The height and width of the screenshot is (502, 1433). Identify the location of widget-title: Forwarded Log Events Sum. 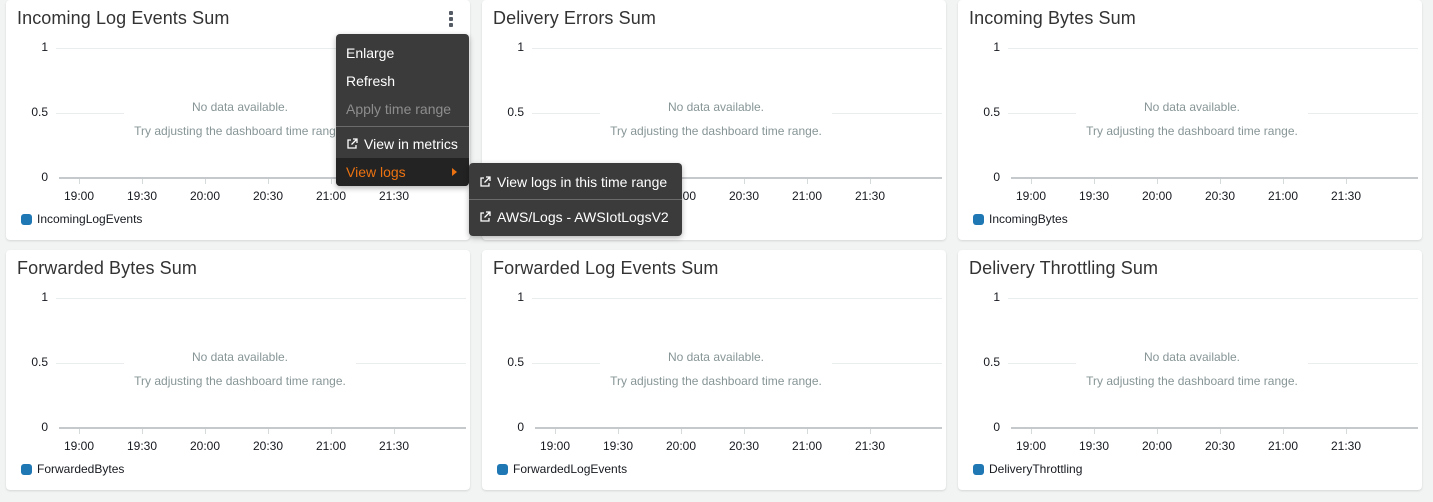
(606, 268).